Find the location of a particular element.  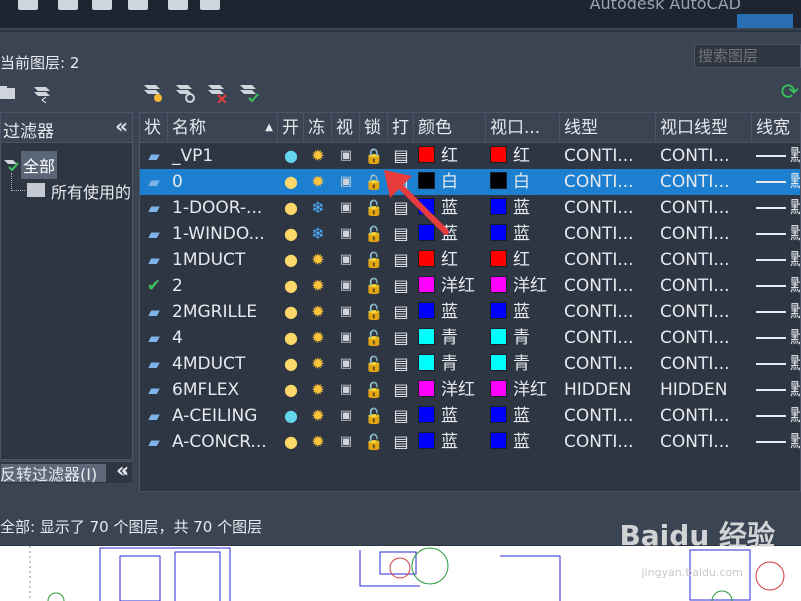

layer-name: 1MDUCT is located at coordinates (223, 260).